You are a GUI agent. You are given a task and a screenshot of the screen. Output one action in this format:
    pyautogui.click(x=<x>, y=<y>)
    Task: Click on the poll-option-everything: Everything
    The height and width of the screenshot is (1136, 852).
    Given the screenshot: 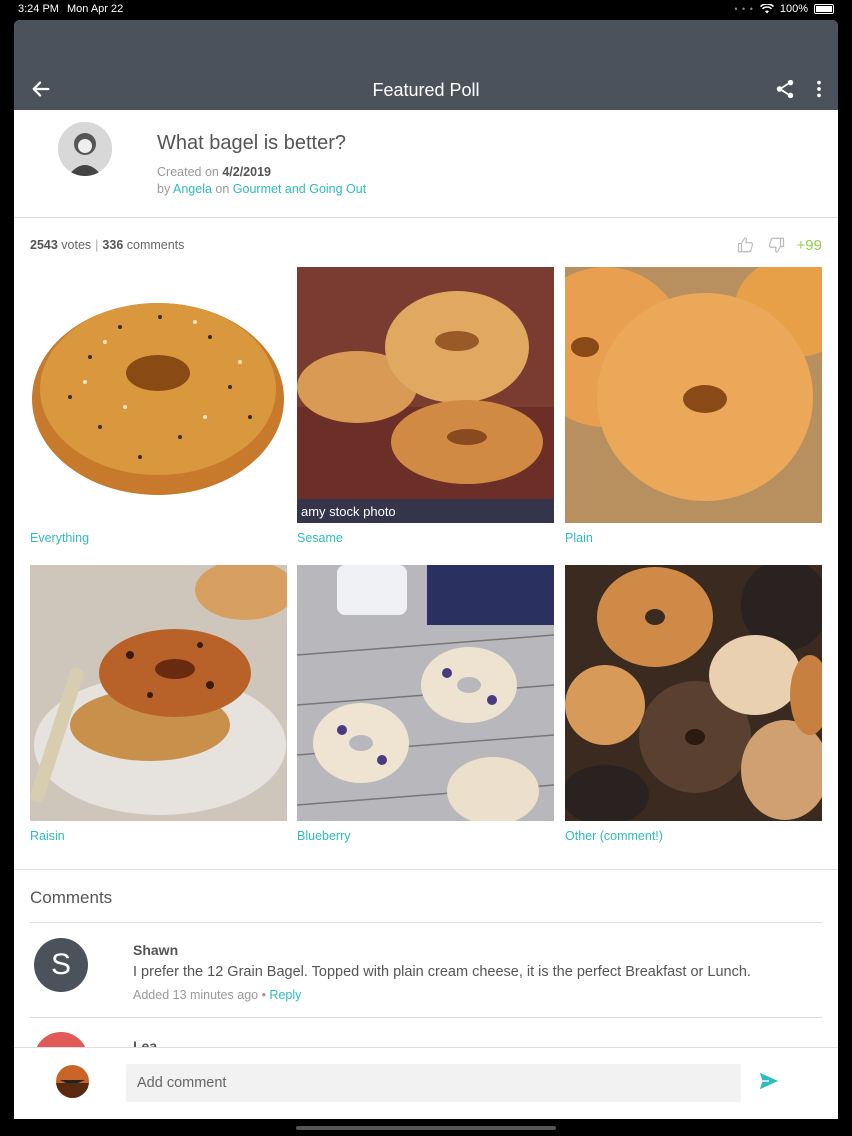 What is the action you would take?
    pyautogui.click(x=158, y=406)
    